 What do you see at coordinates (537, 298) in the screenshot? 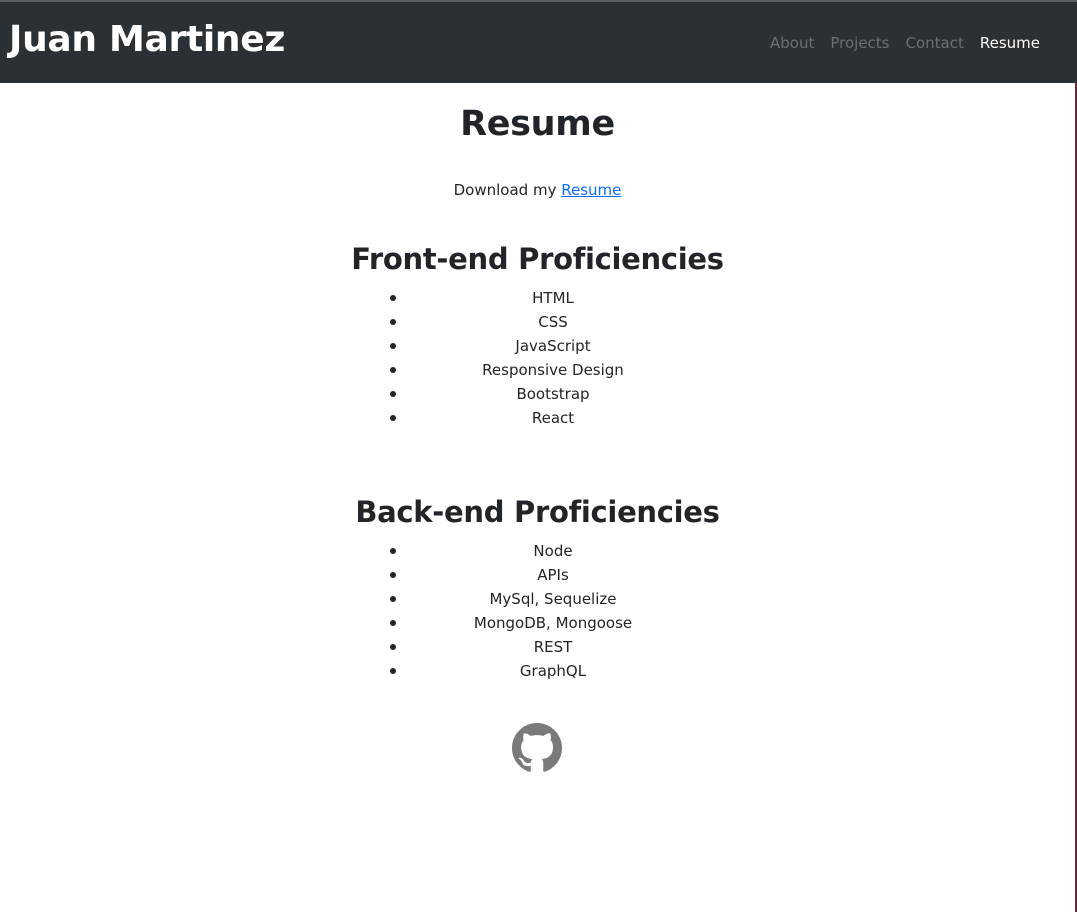
I see `list-item: HTML` at bounding box center [537, 298].